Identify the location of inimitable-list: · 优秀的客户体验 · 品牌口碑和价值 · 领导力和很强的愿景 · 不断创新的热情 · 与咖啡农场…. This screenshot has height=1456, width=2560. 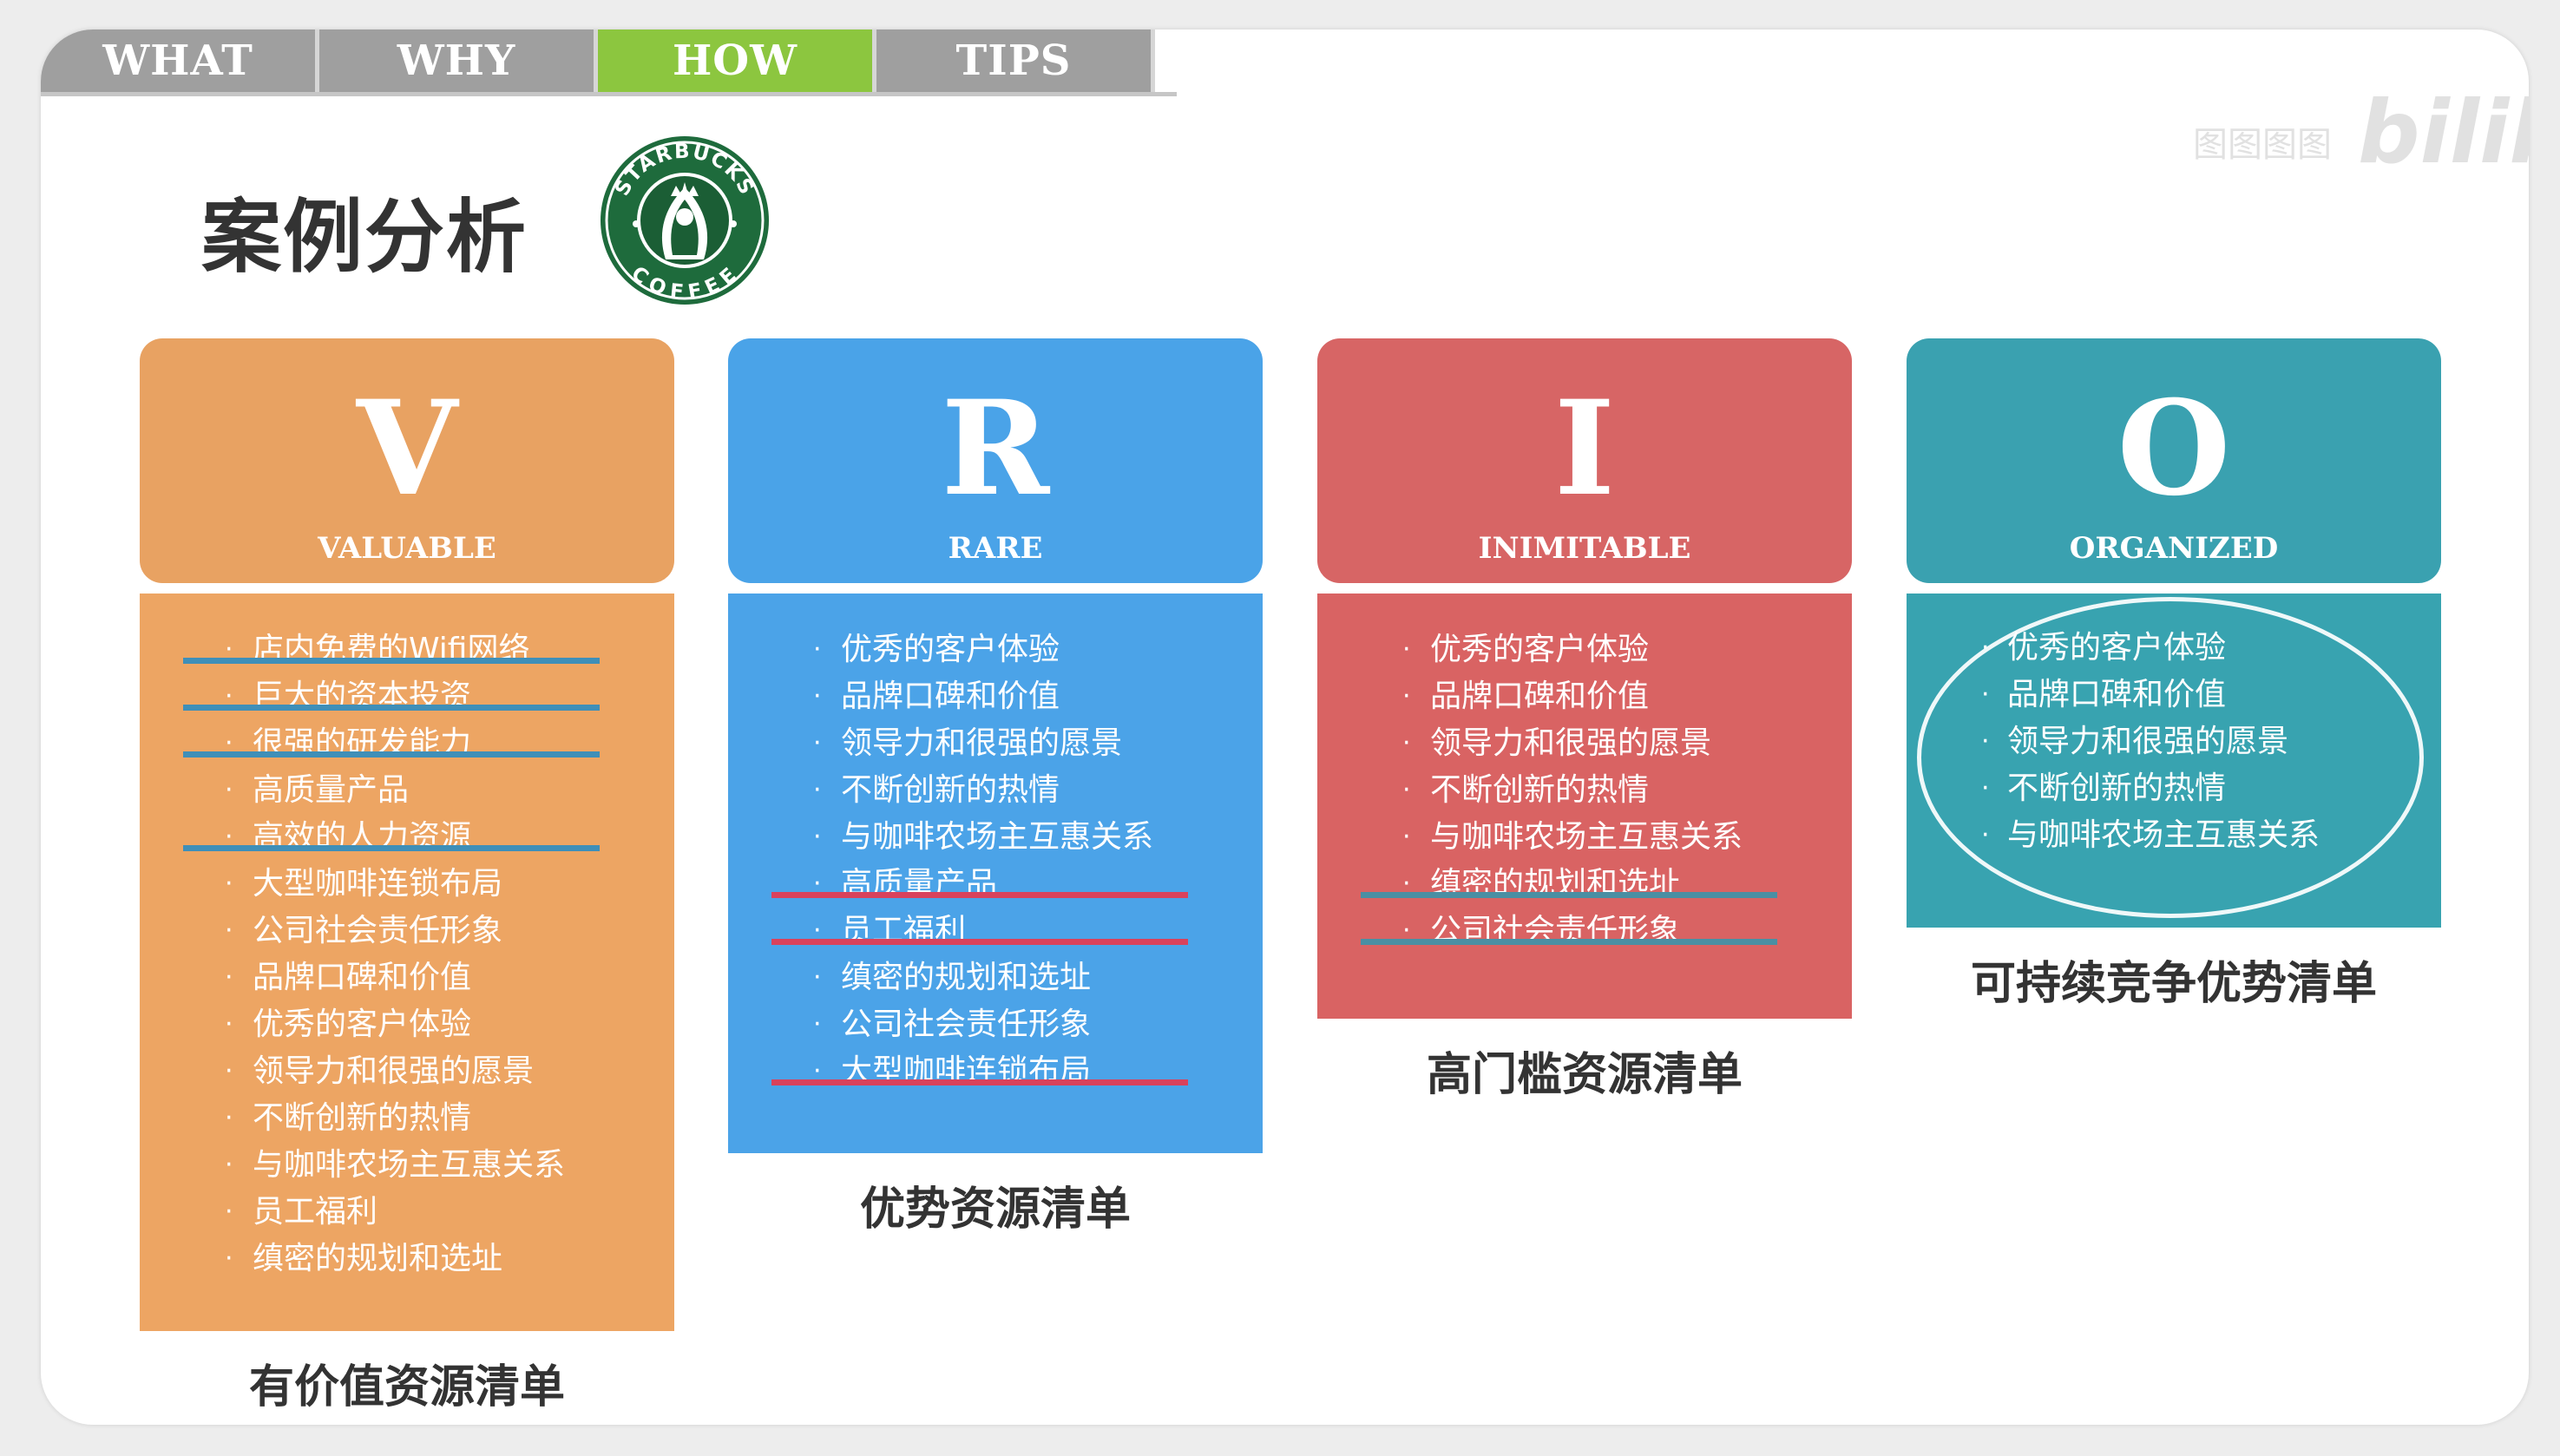
(1584, 774).